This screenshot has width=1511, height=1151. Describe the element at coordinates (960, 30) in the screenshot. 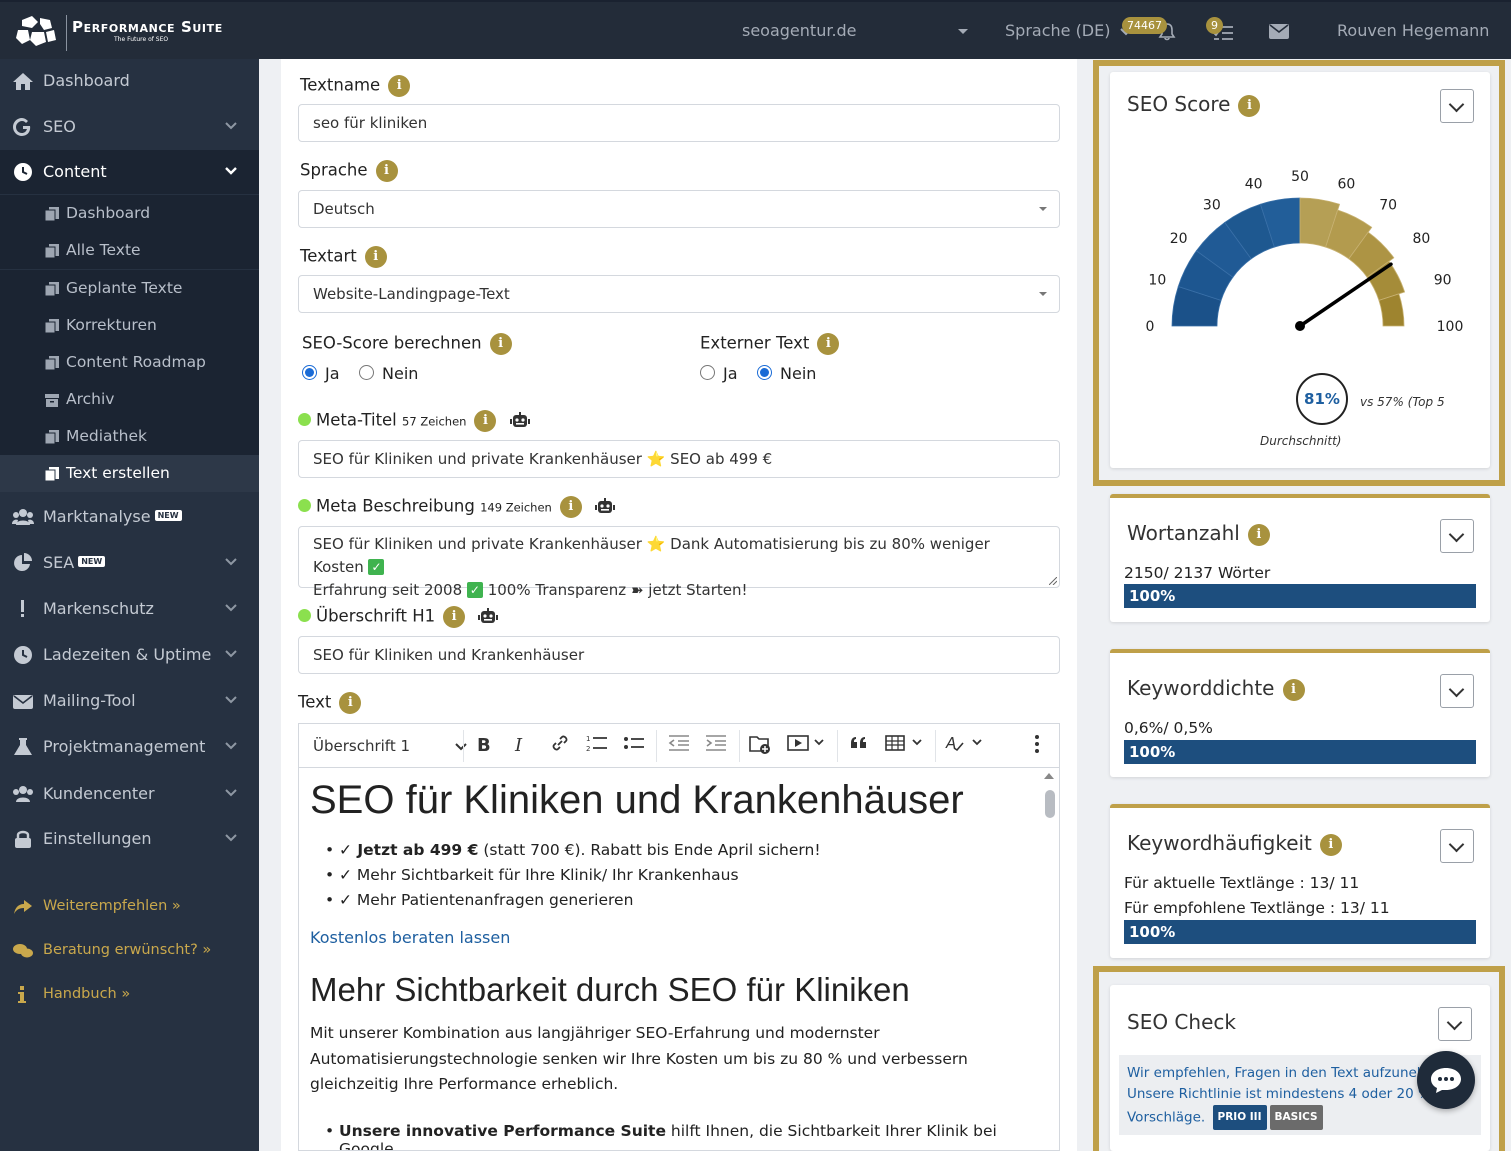

I see `domain-caret` at that location.